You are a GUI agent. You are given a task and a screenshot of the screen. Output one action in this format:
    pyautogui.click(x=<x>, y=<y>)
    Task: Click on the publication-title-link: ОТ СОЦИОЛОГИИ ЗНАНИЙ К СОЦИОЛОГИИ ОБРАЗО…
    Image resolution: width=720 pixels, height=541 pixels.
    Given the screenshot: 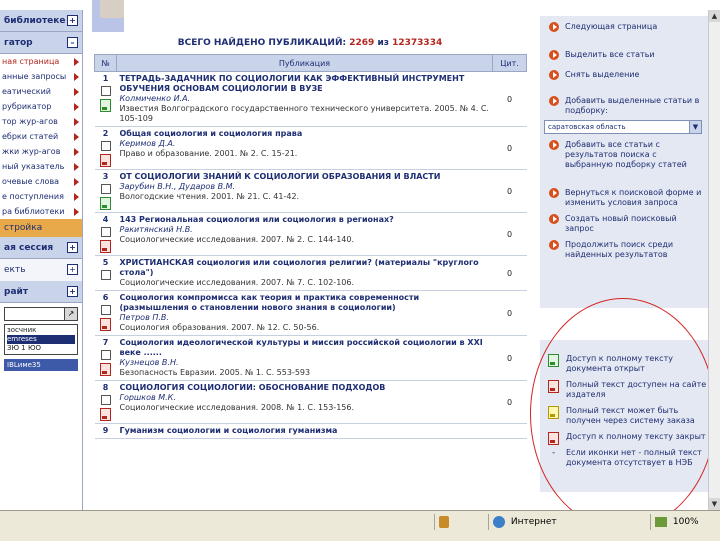 What is the action you would take?
    pyautogui.click(x=305, y=177)
    